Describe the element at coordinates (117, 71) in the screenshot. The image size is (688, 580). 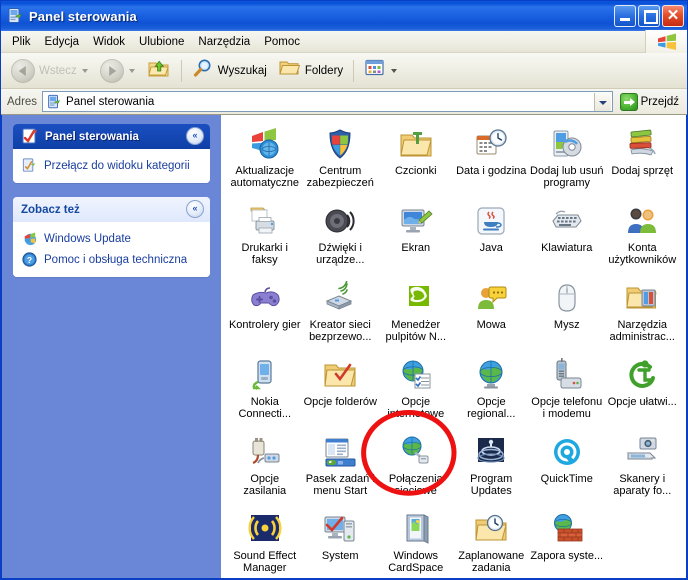
I see `forward-button` at that location.